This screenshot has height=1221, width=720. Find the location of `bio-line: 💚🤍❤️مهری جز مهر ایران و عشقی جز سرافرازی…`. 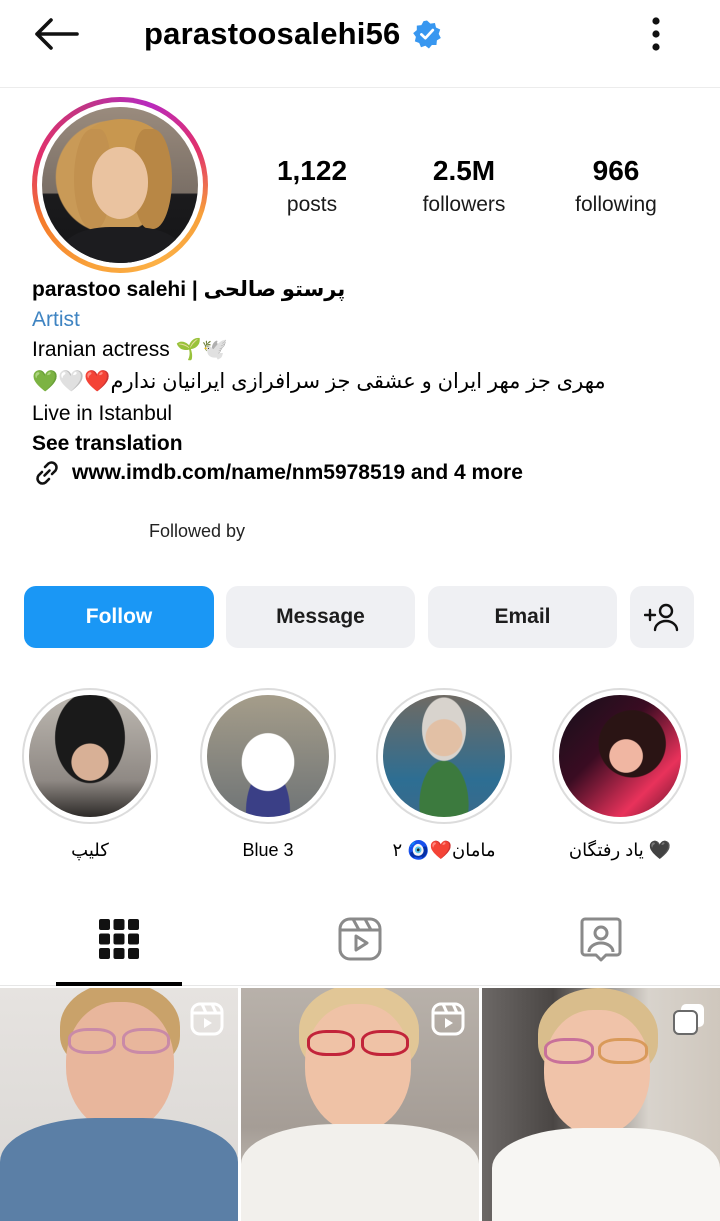

bio-line: 💚🤍❤️مهری جز مهر ایران و عشقی جز سرافرازی… is located at coordinates (319, 381).